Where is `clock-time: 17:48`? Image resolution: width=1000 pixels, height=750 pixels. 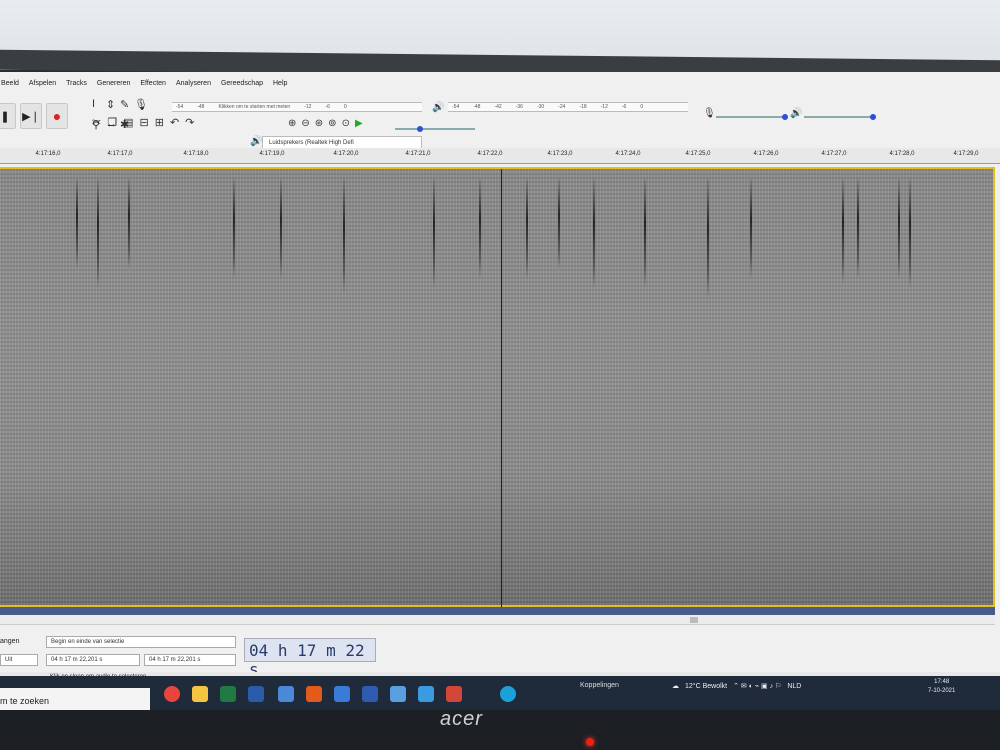 clock-time: 17:48 is located at coordinates (942, 682).